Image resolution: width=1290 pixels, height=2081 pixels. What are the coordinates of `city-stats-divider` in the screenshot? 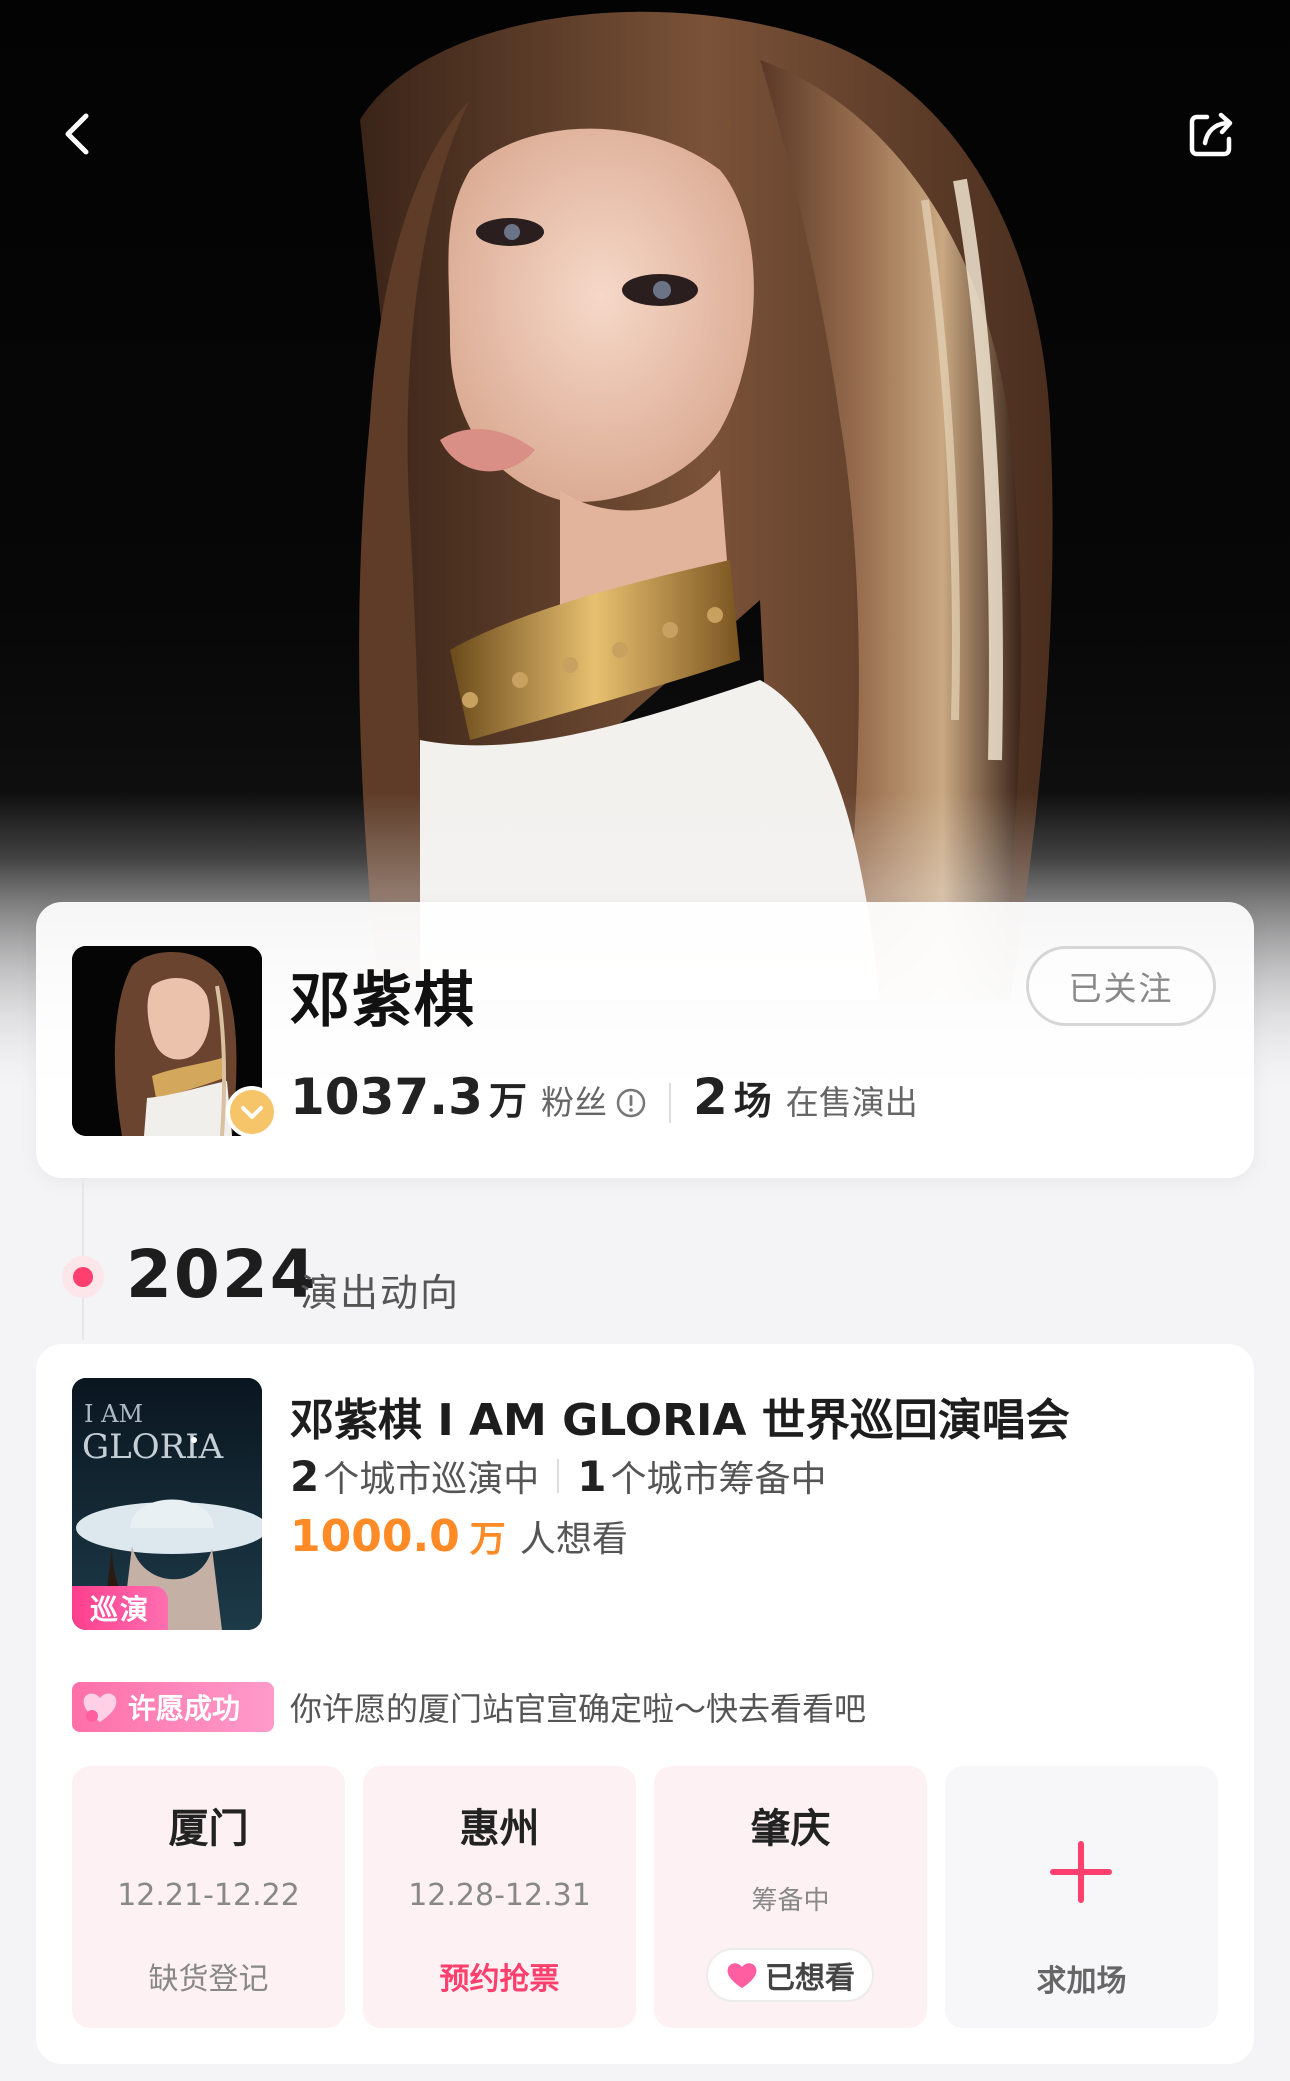 It's located at (558, 1476).